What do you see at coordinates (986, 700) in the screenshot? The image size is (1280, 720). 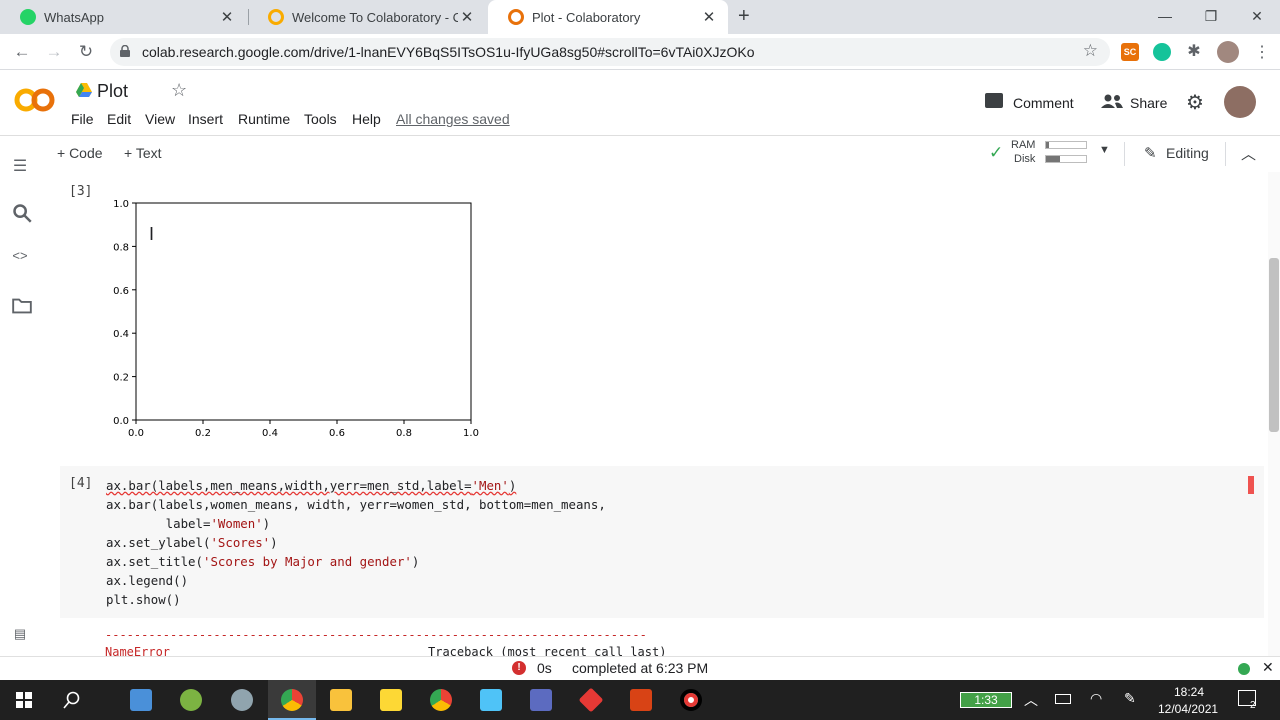 I see `battery-time-badge: 1:33` at bounding box center [986, 700].